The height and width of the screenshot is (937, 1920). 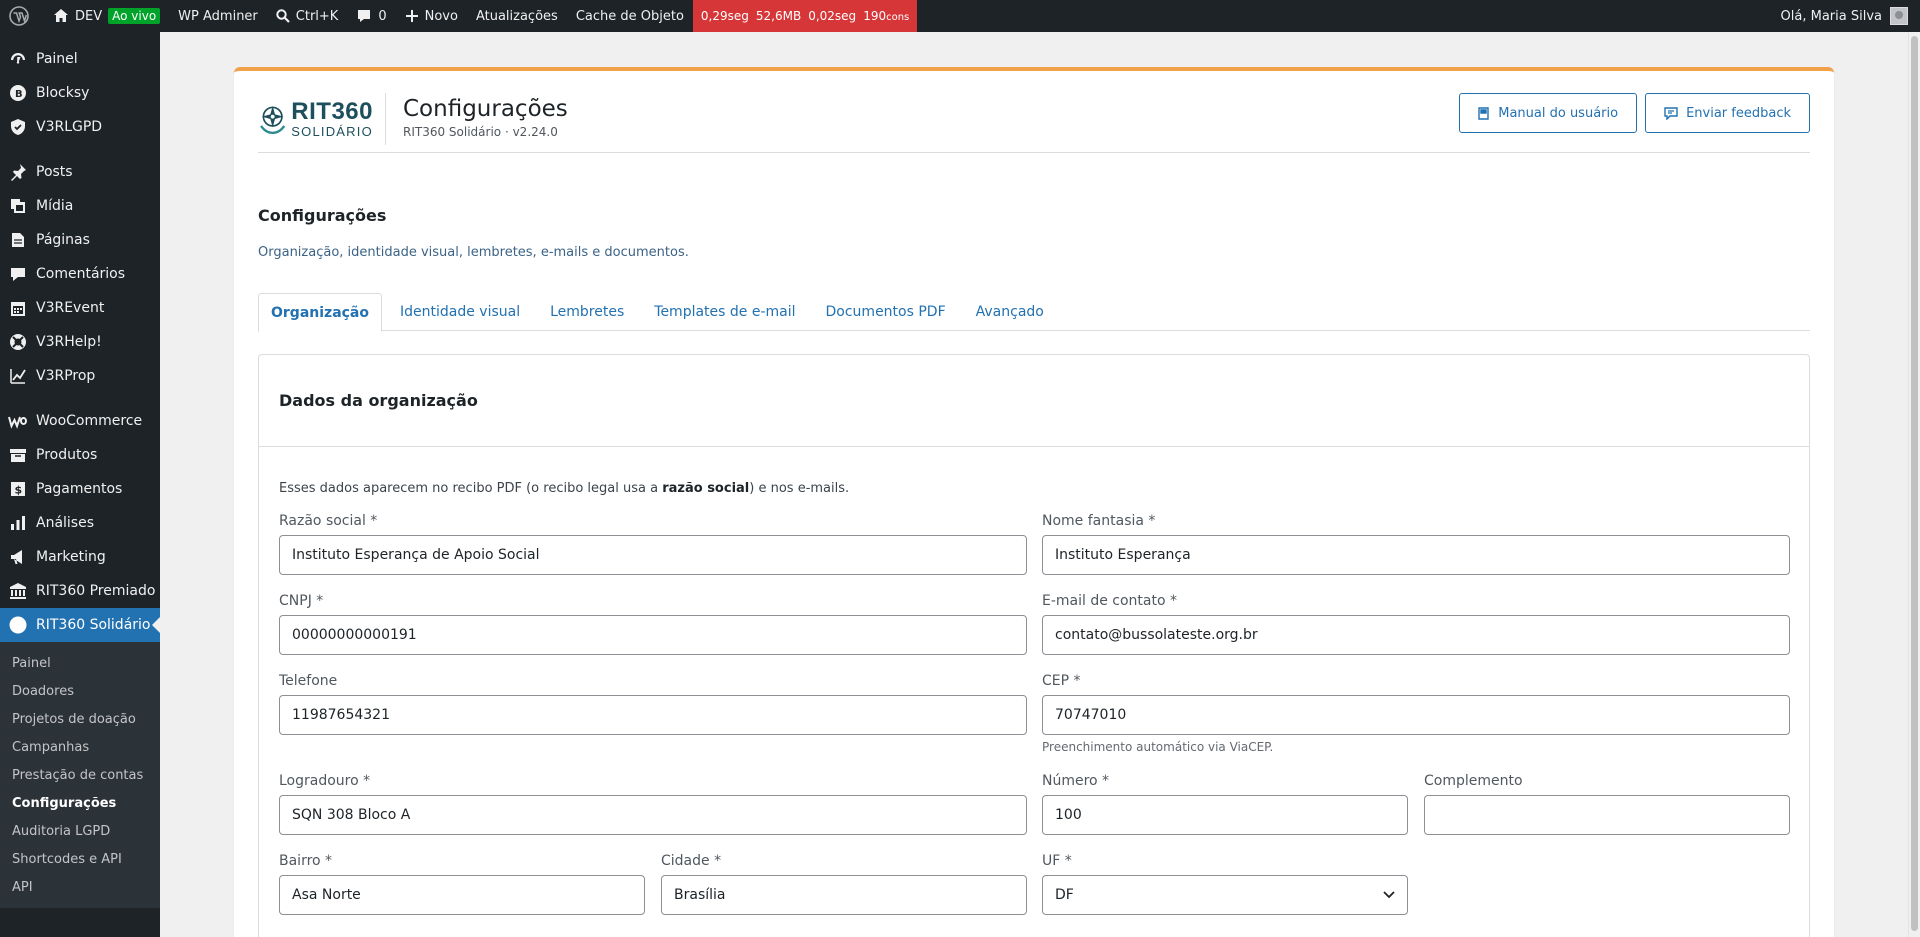 I want to click on plugin-logo: RIT360 SOLIDÁRIO, so click(x=322, y=119).